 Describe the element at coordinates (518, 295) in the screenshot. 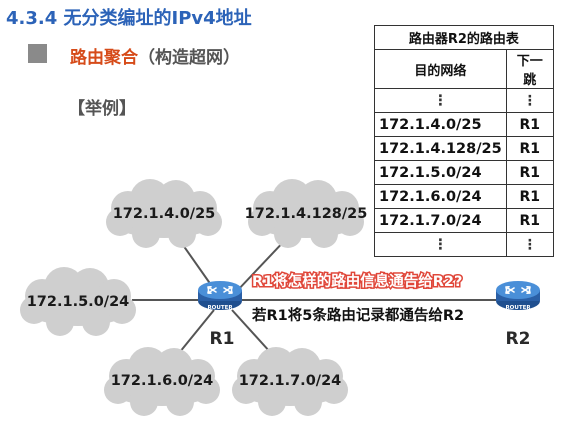

I see `router-r2-icon: ROUTER` at that location.